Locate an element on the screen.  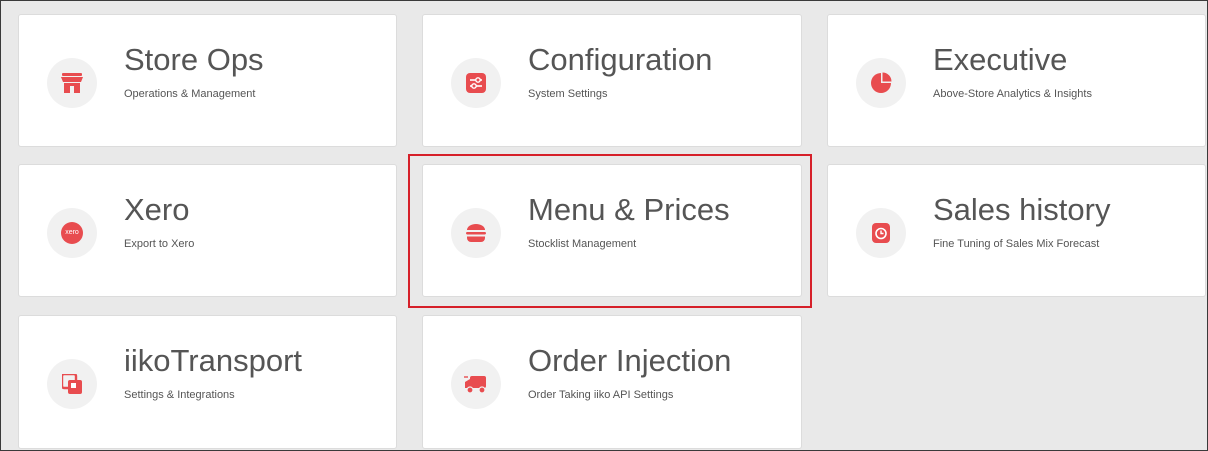
xero-logo-text: xero is located at coordinates (72, 232).